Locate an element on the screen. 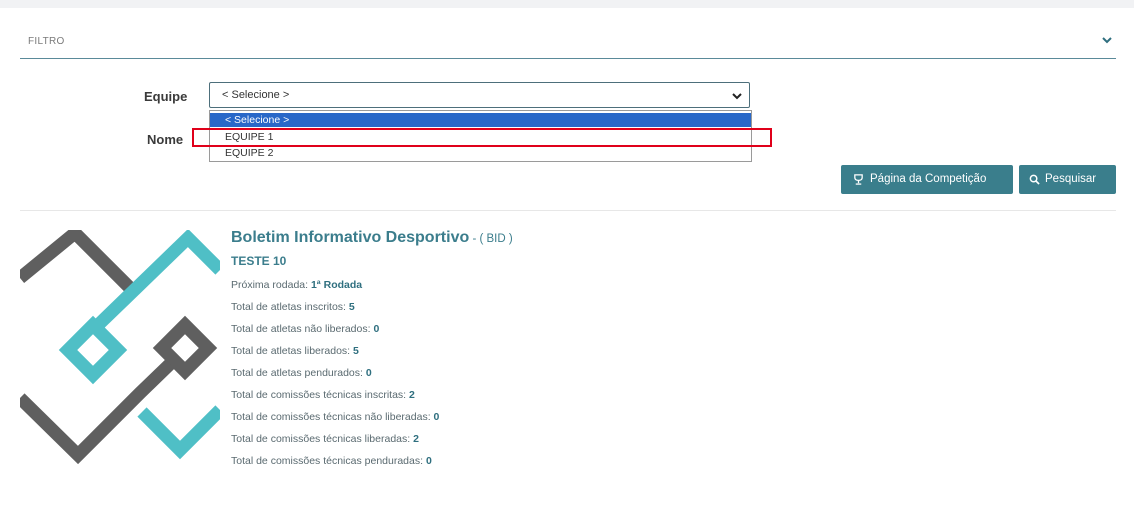 This screenshot has height=526, width=1134. competition-page-label: Página da Competição is located at coordinates (928, 179).